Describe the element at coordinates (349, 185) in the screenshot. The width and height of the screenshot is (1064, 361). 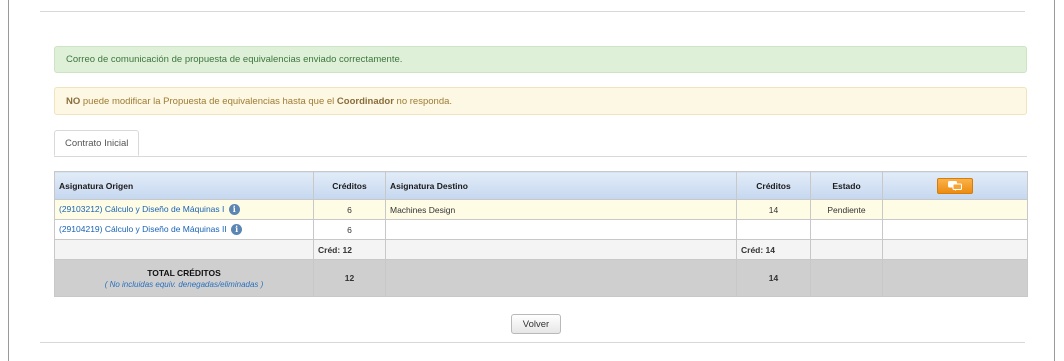
I see `header-creditos-origen: Créditos` at that location.